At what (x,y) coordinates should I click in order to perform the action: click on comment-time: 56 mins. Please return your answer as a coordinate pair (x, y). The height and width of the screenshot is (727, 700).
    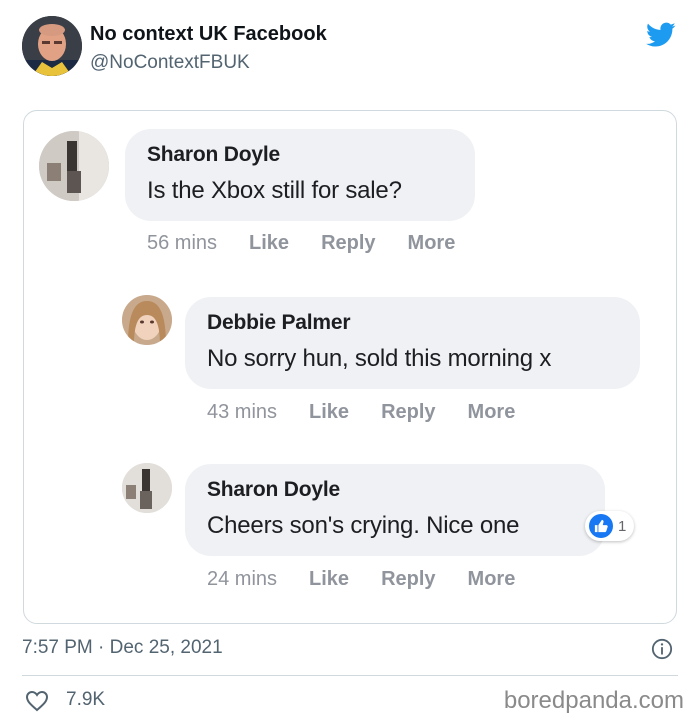
    Looking at the image, I should click on (182, 243).